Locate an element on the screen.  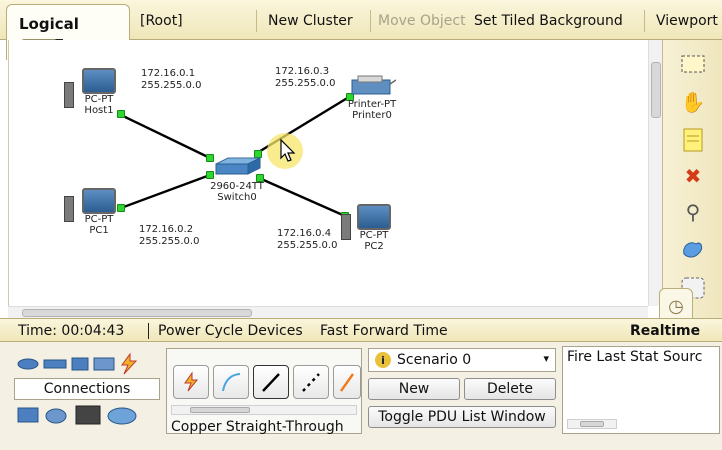
new-scenario-button: New is located at coordinates (414, 389).